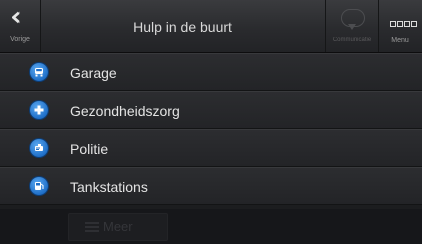 Image resolution: width=422 pixels, height=244 pixels. Describe the element at coordinates (39, 110) in the screenshot. I see `health-cross-icon` at that location.